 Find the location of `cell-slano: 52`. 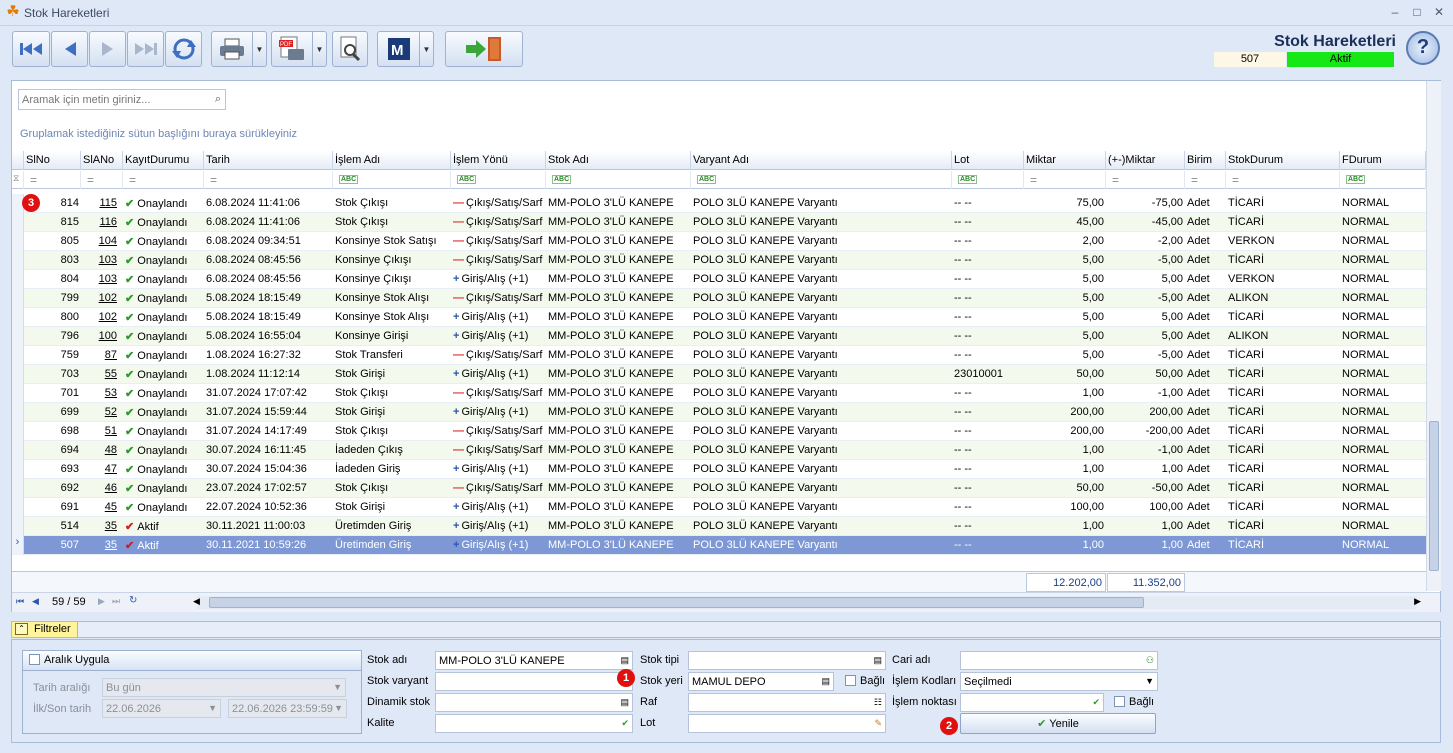

cell-slano: 52 is located at coordinates (102, 412).